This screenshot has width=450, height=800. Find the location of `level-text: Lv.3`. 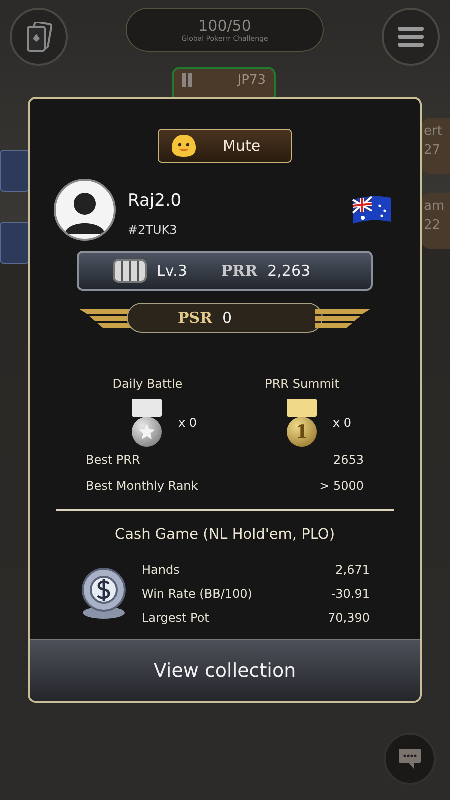

level-text: Lv.3 is located at coordinates (172, 271).